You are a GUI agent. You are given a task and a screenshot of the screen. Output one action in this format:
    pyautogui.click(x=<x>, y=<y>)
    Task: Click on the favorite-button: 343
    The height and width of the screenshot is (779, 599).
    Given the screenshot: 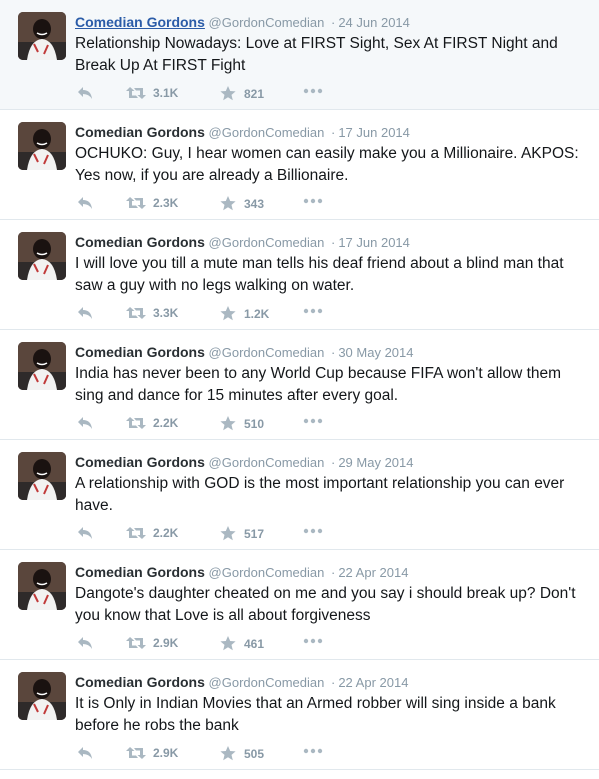 What is the action you would take?
    pyautogui.click(x=242, y=203)
    